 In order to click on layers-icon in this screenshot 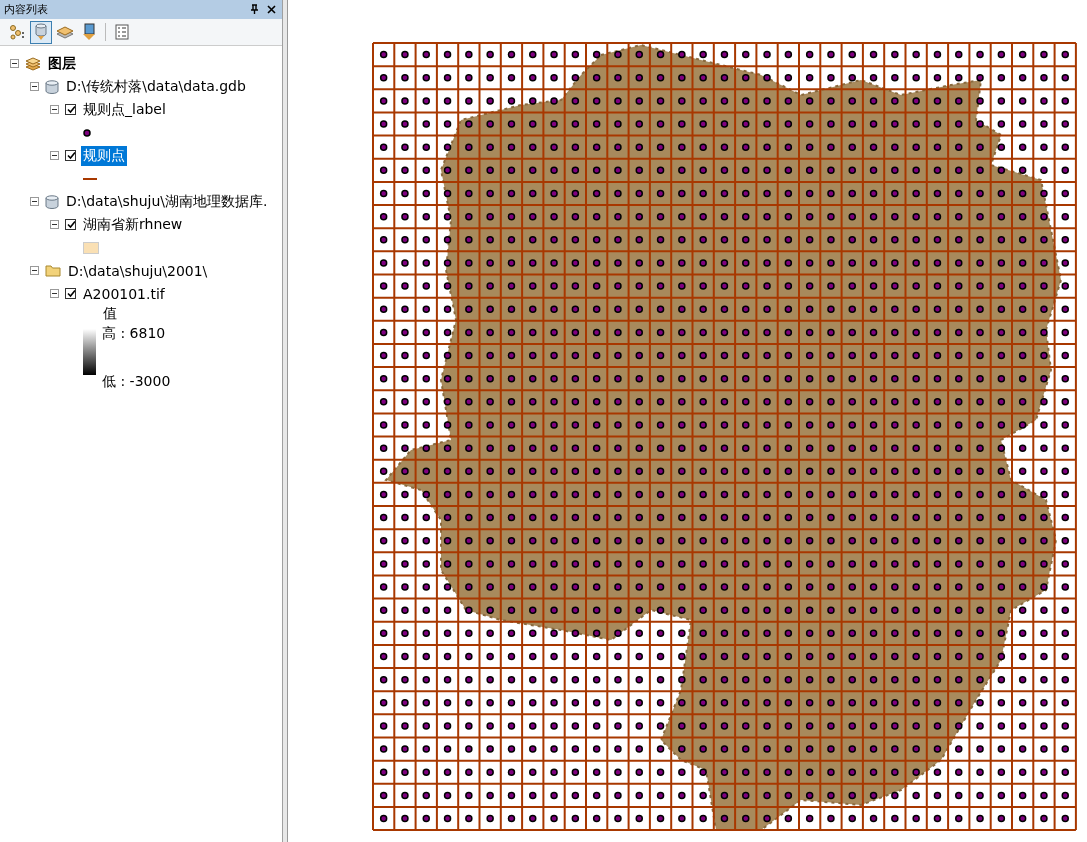, I will do `click(33, 63)`.